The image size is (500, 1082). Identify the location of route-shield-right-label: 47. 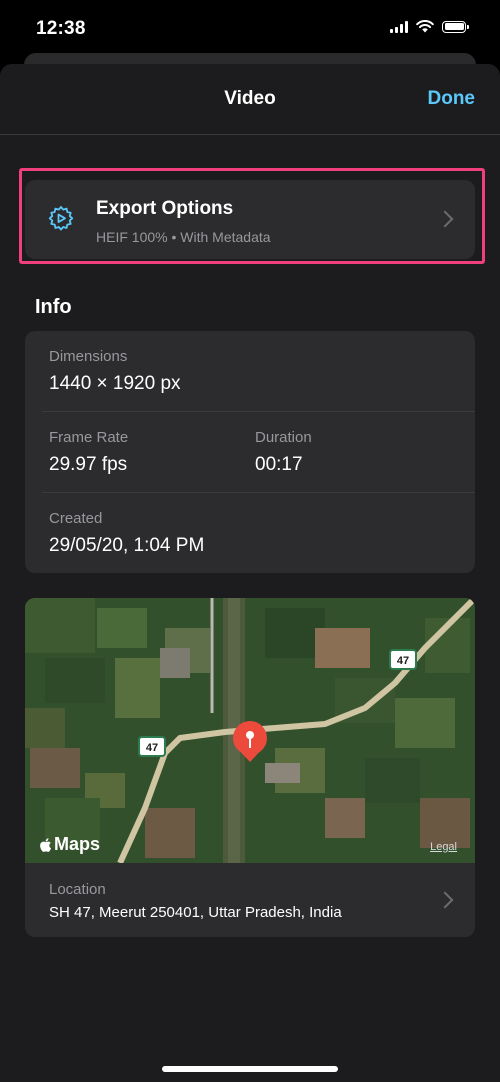
(403, 661).